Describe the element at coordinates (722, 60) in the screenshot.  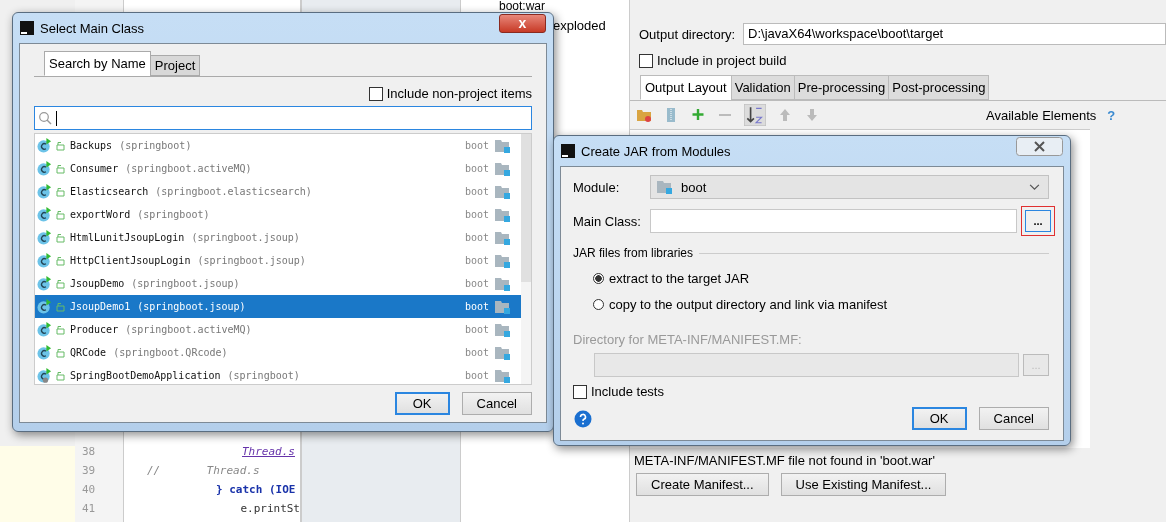
I see `checkbox-label: Include in project build` at that location.